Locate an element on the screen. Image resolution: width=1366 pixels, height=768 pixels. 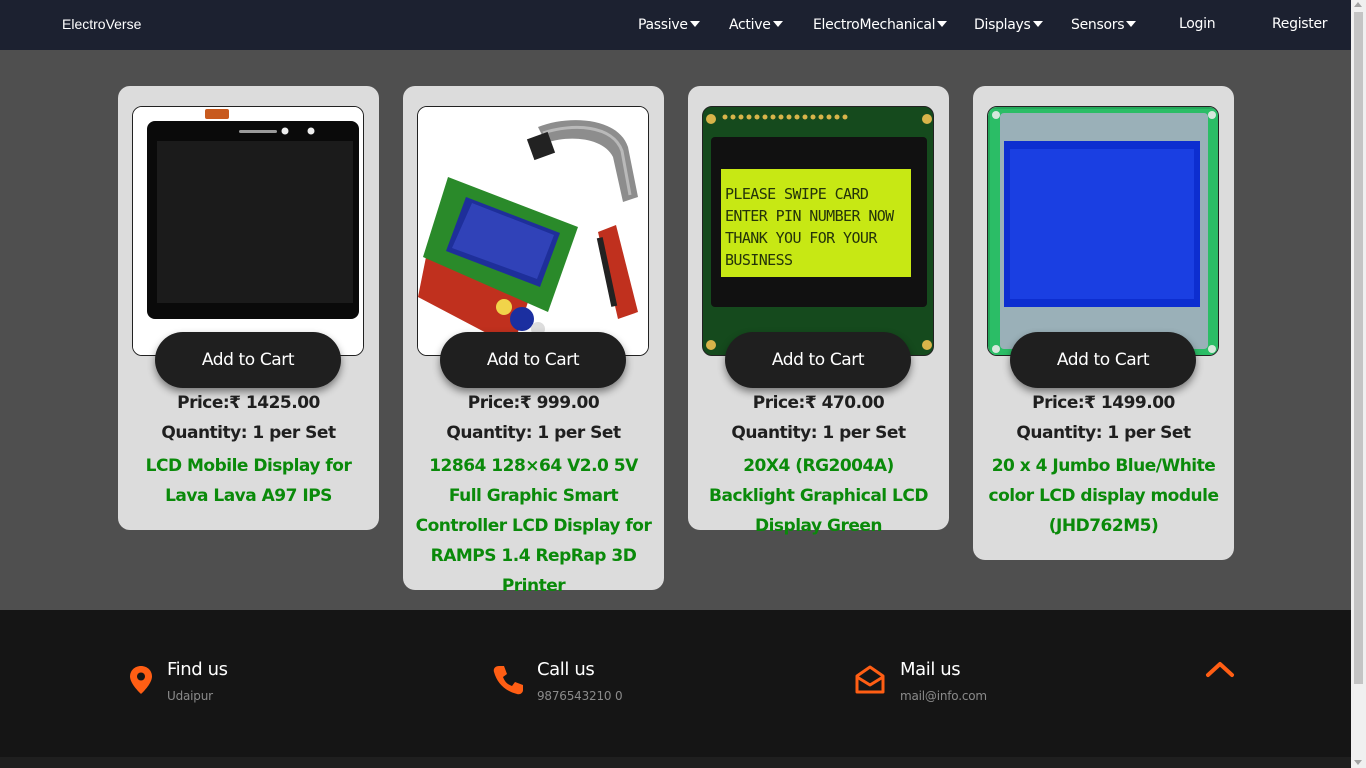
login-link: Login is located at coordinates (1197, 24).